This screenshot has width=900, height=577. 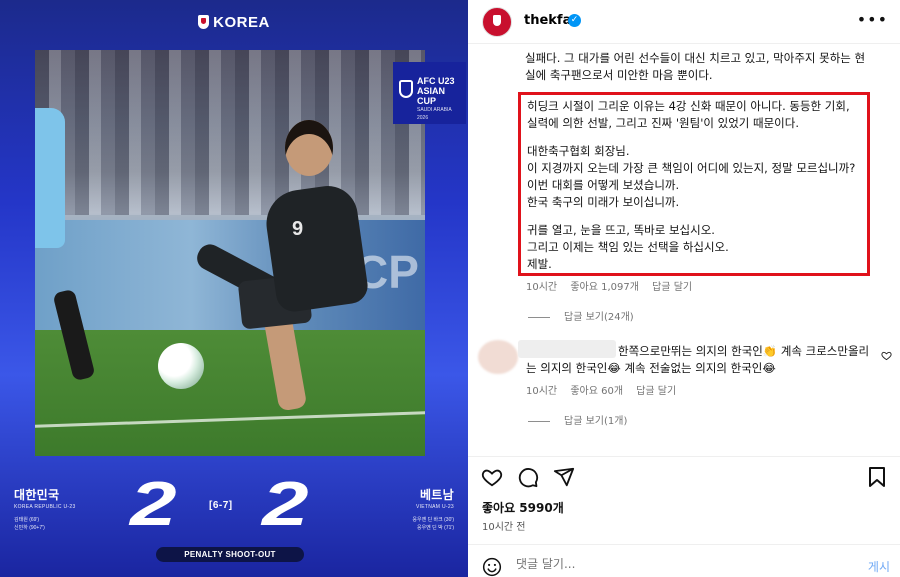 What do you see at coordinates (230, 393) in the screenshot?
I see `pitch` at bounding box center [230, 393].